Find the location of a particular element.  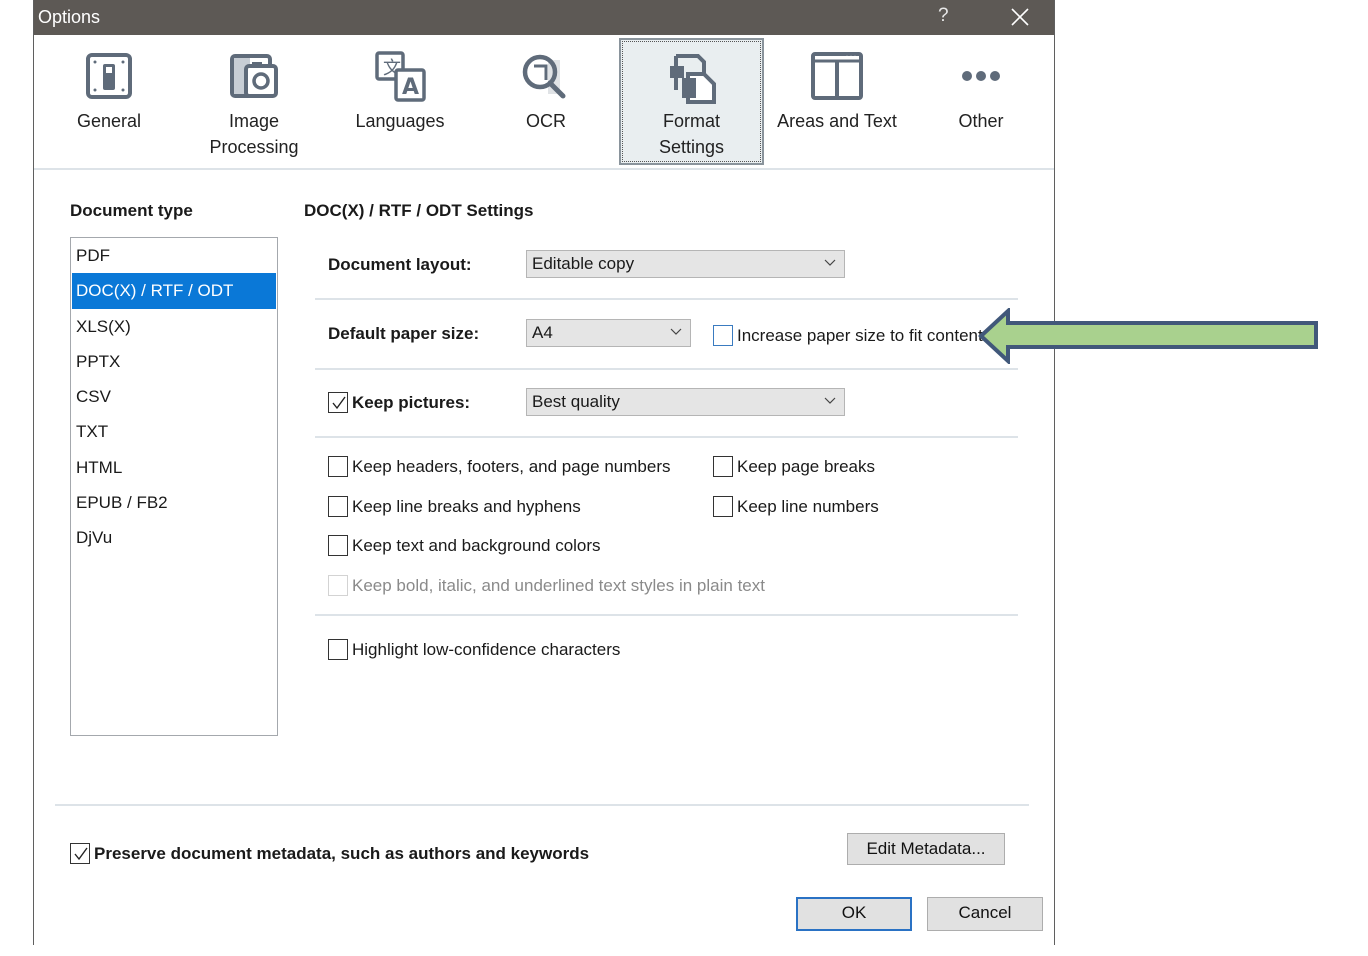

paper-size-value: A4 is located at coordinates (542, 332).